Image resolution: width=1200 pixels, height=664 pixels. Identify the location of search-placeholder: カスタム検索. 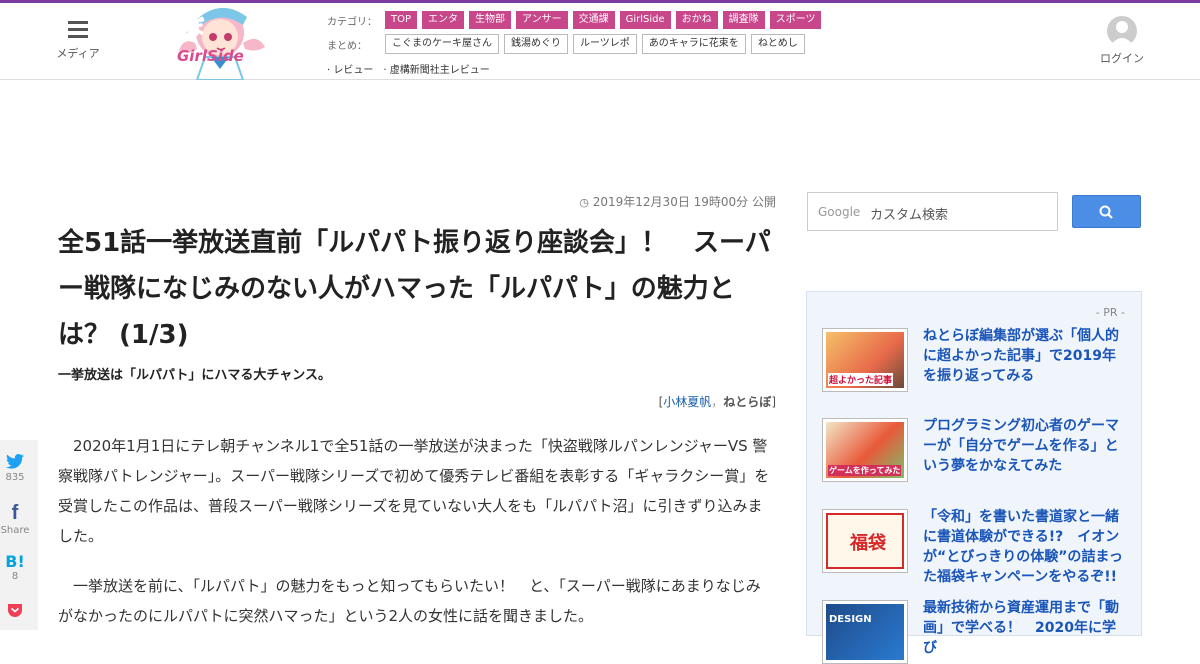
(909, 215).